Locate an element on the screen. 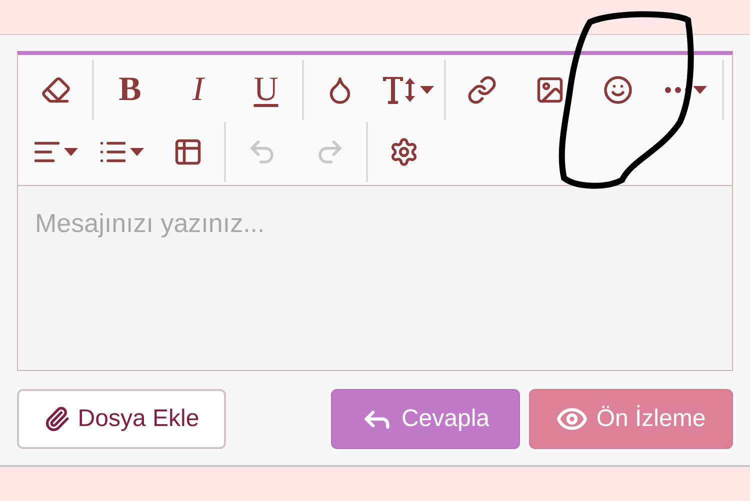 Image resolution: width=750 pixels, height=501 pixels. attach-file-button: Dosya Ekle is located at coordinates (121, 419).